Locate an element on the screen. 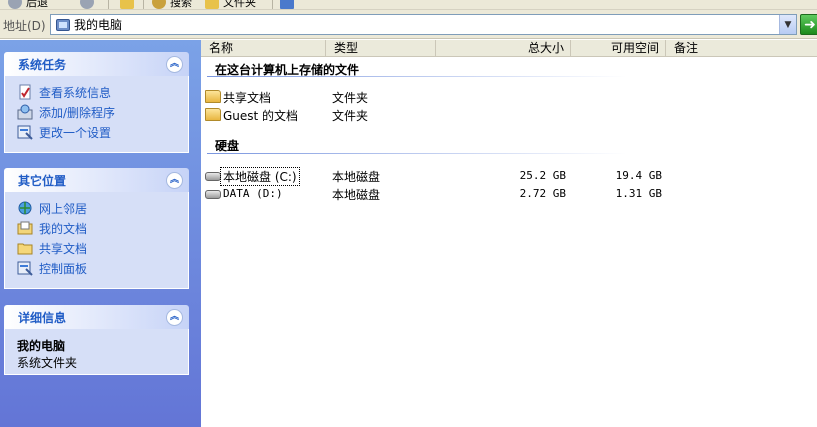 Image resolution: width=817 pixels, height=427 pixels. views-icon is located at coordinates (287, 4).